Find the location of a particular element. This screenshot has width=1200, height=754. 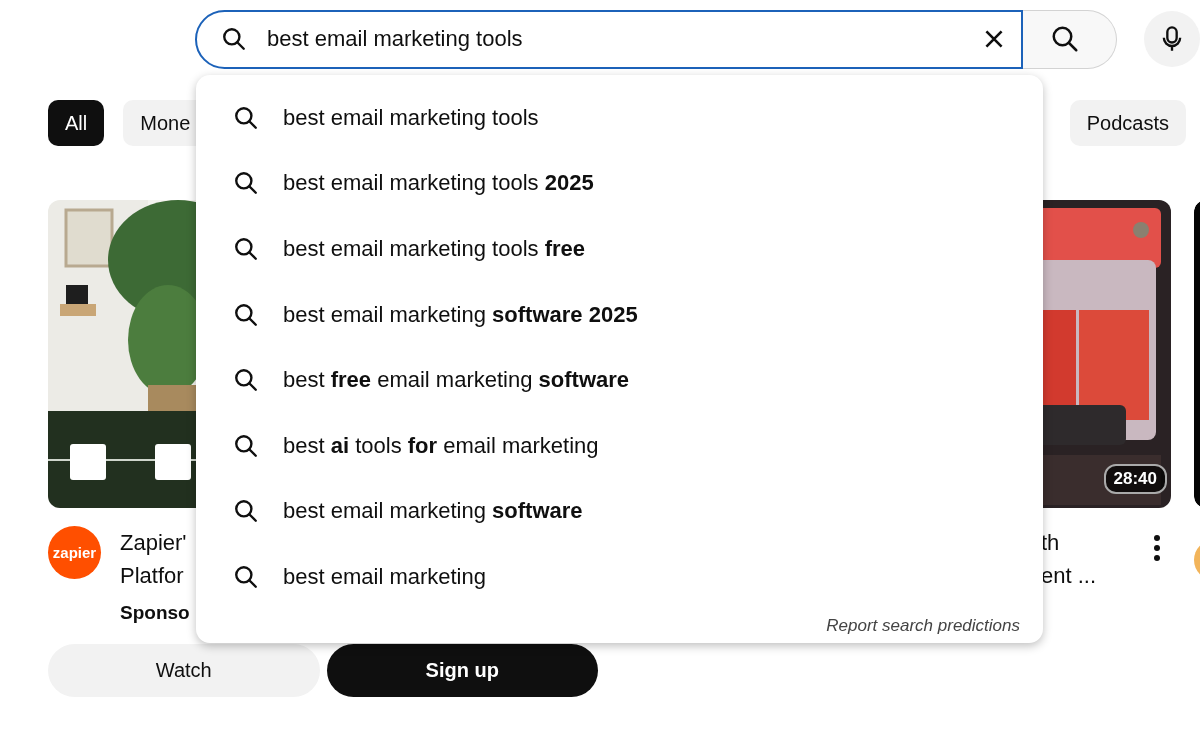

suggestion-text: best ai tools for email marketing is located at coordinates (441, 445).